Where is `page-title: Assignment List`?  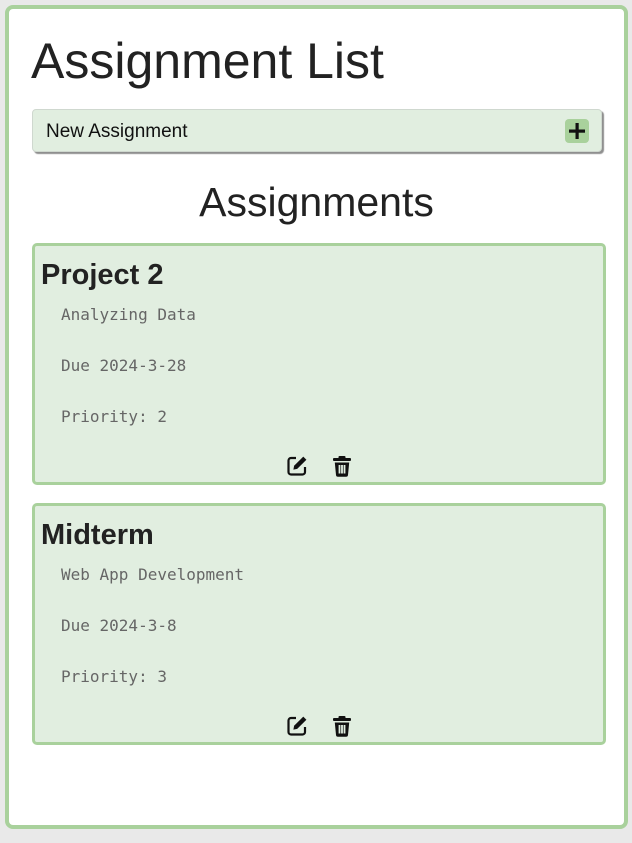 page-title: Assignment List is located at coordinates (207, 61).